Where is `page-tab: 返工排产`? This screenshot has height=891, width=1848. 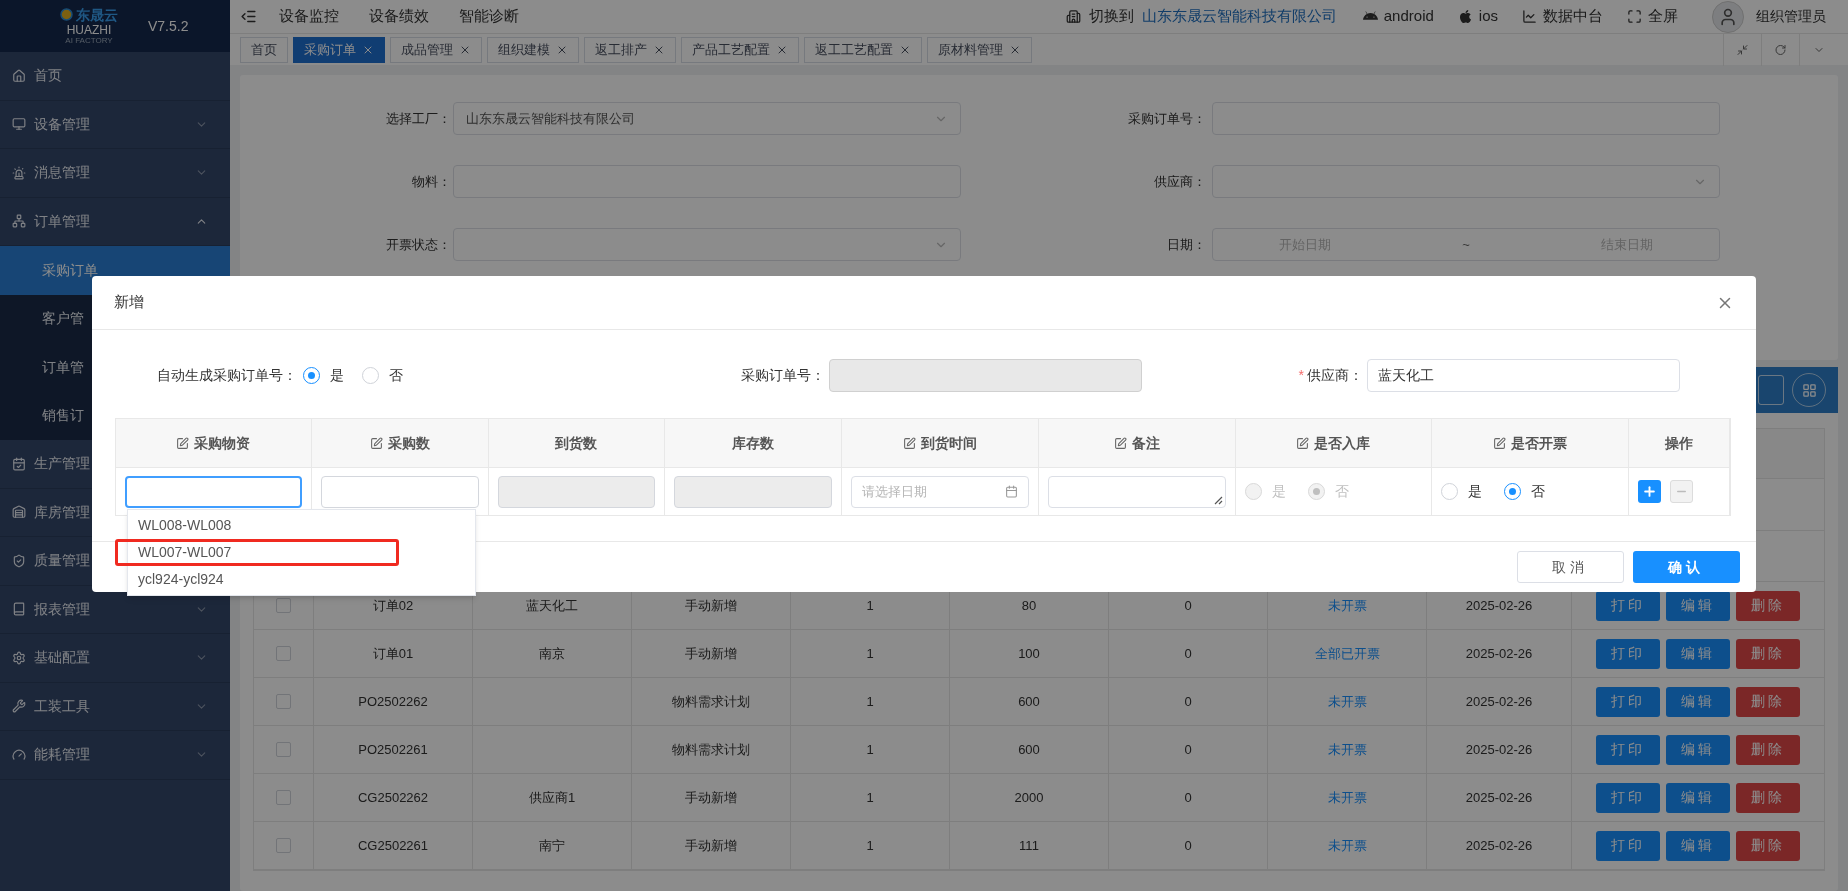
page-tab: 返工排产 is located at coordinates (630, 49).